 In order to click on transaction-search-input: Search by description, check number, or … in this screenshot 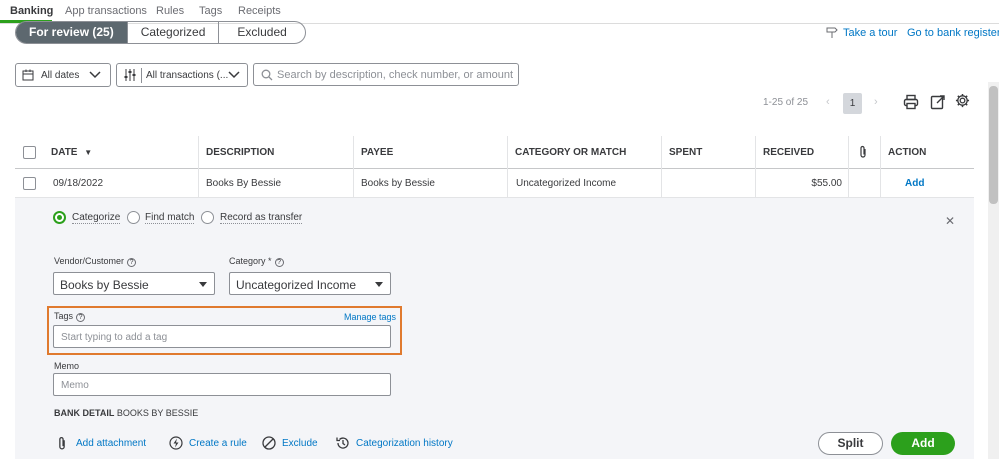, I will do `click(386, 74)`.